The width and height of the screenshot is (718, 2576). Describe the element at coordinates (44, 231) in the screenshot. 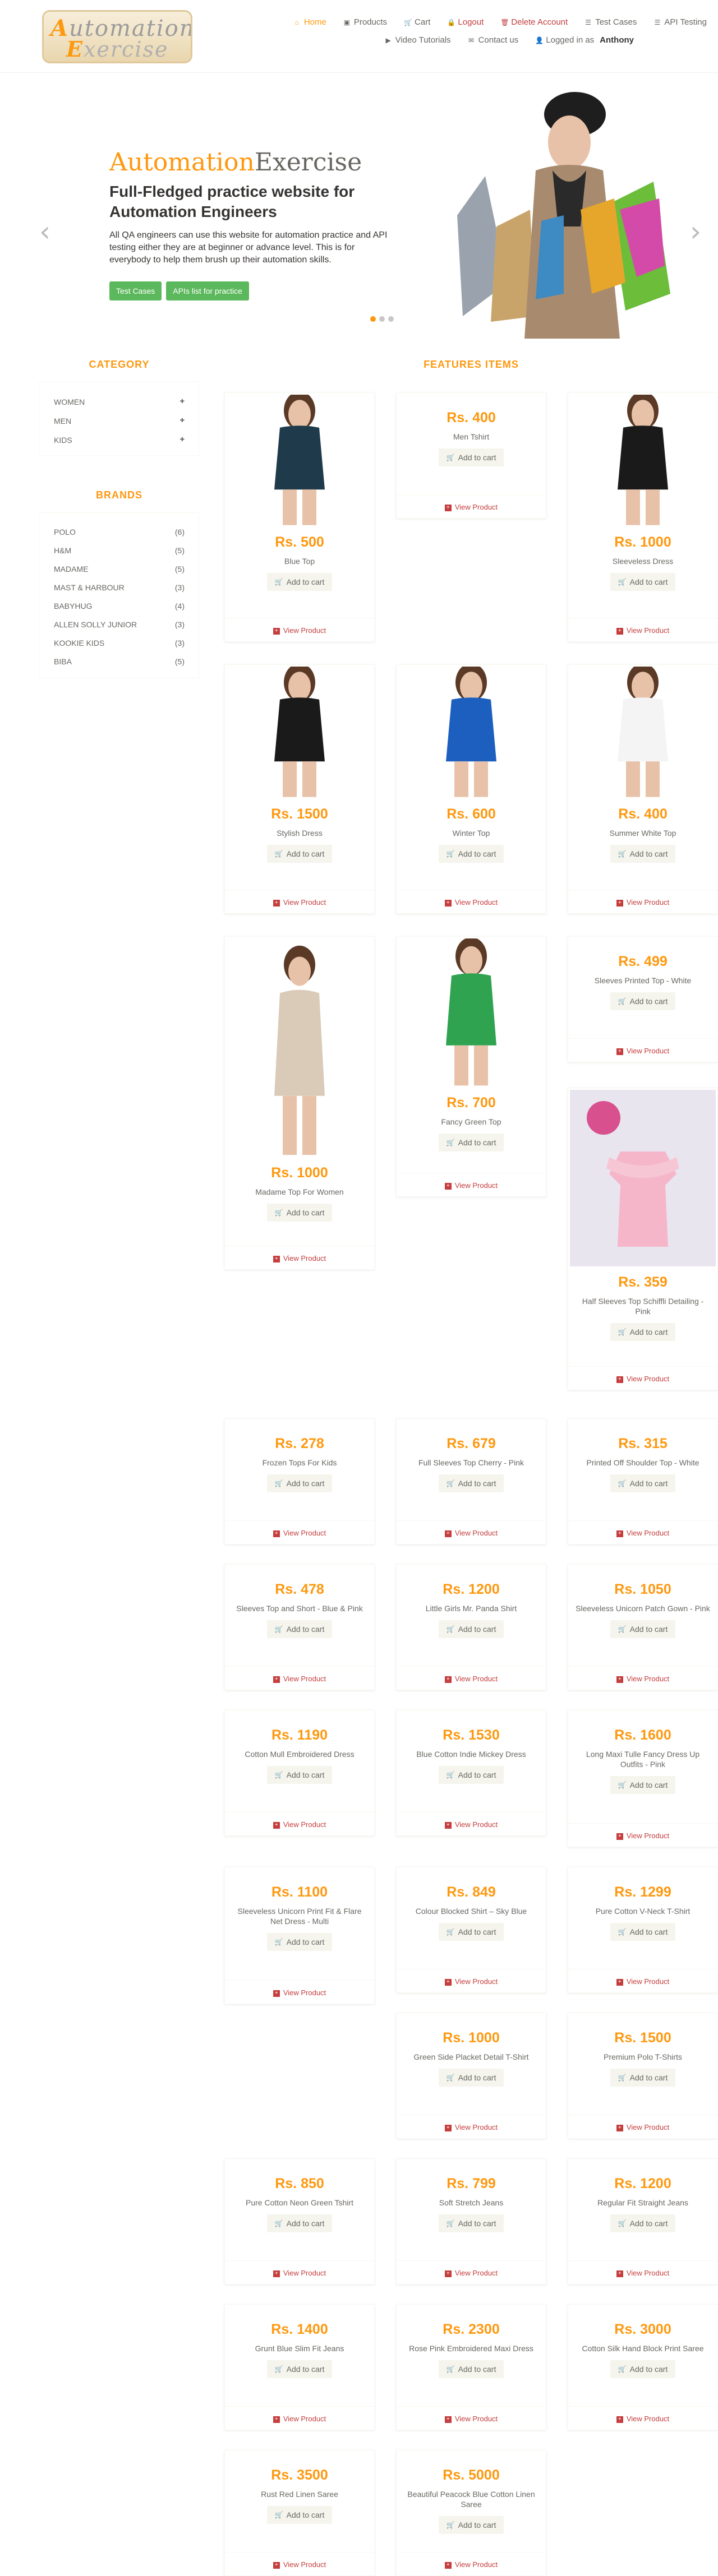

I see `slider-prev-chevron-icon: ‹` at that location.